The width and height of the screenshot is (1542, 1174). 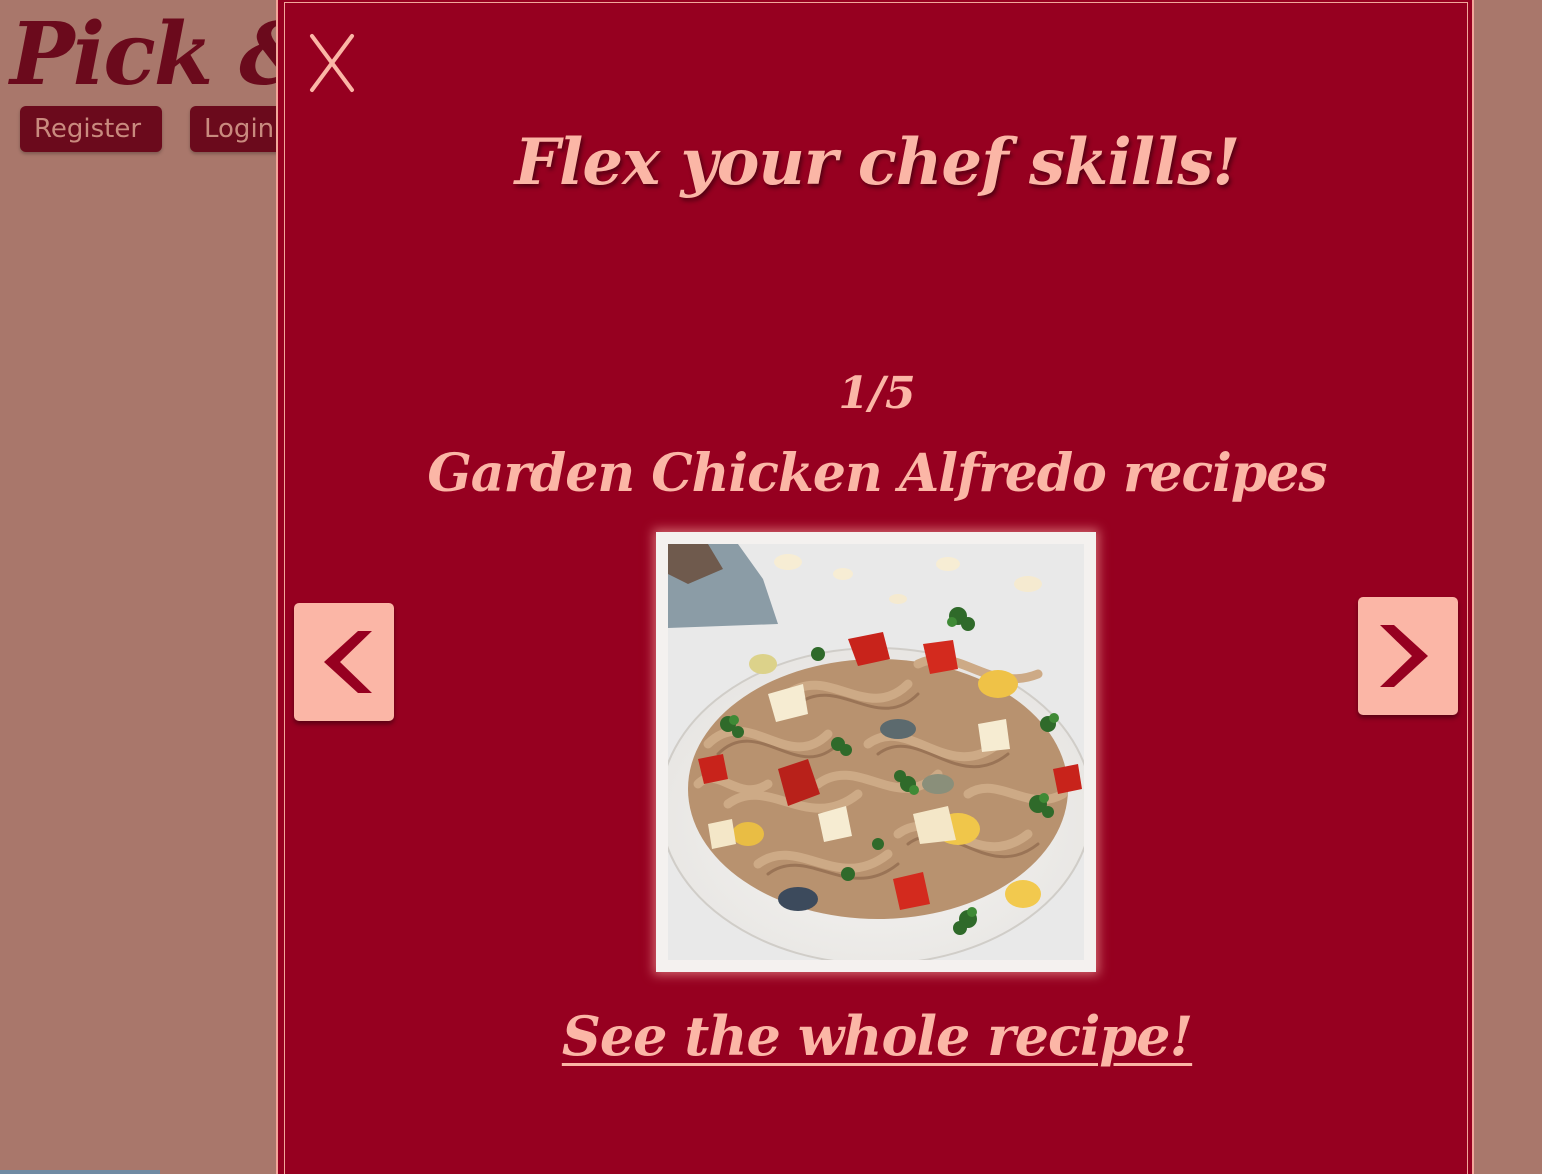 I want to click on pasta-dish-image, so click(x=876, y=752).